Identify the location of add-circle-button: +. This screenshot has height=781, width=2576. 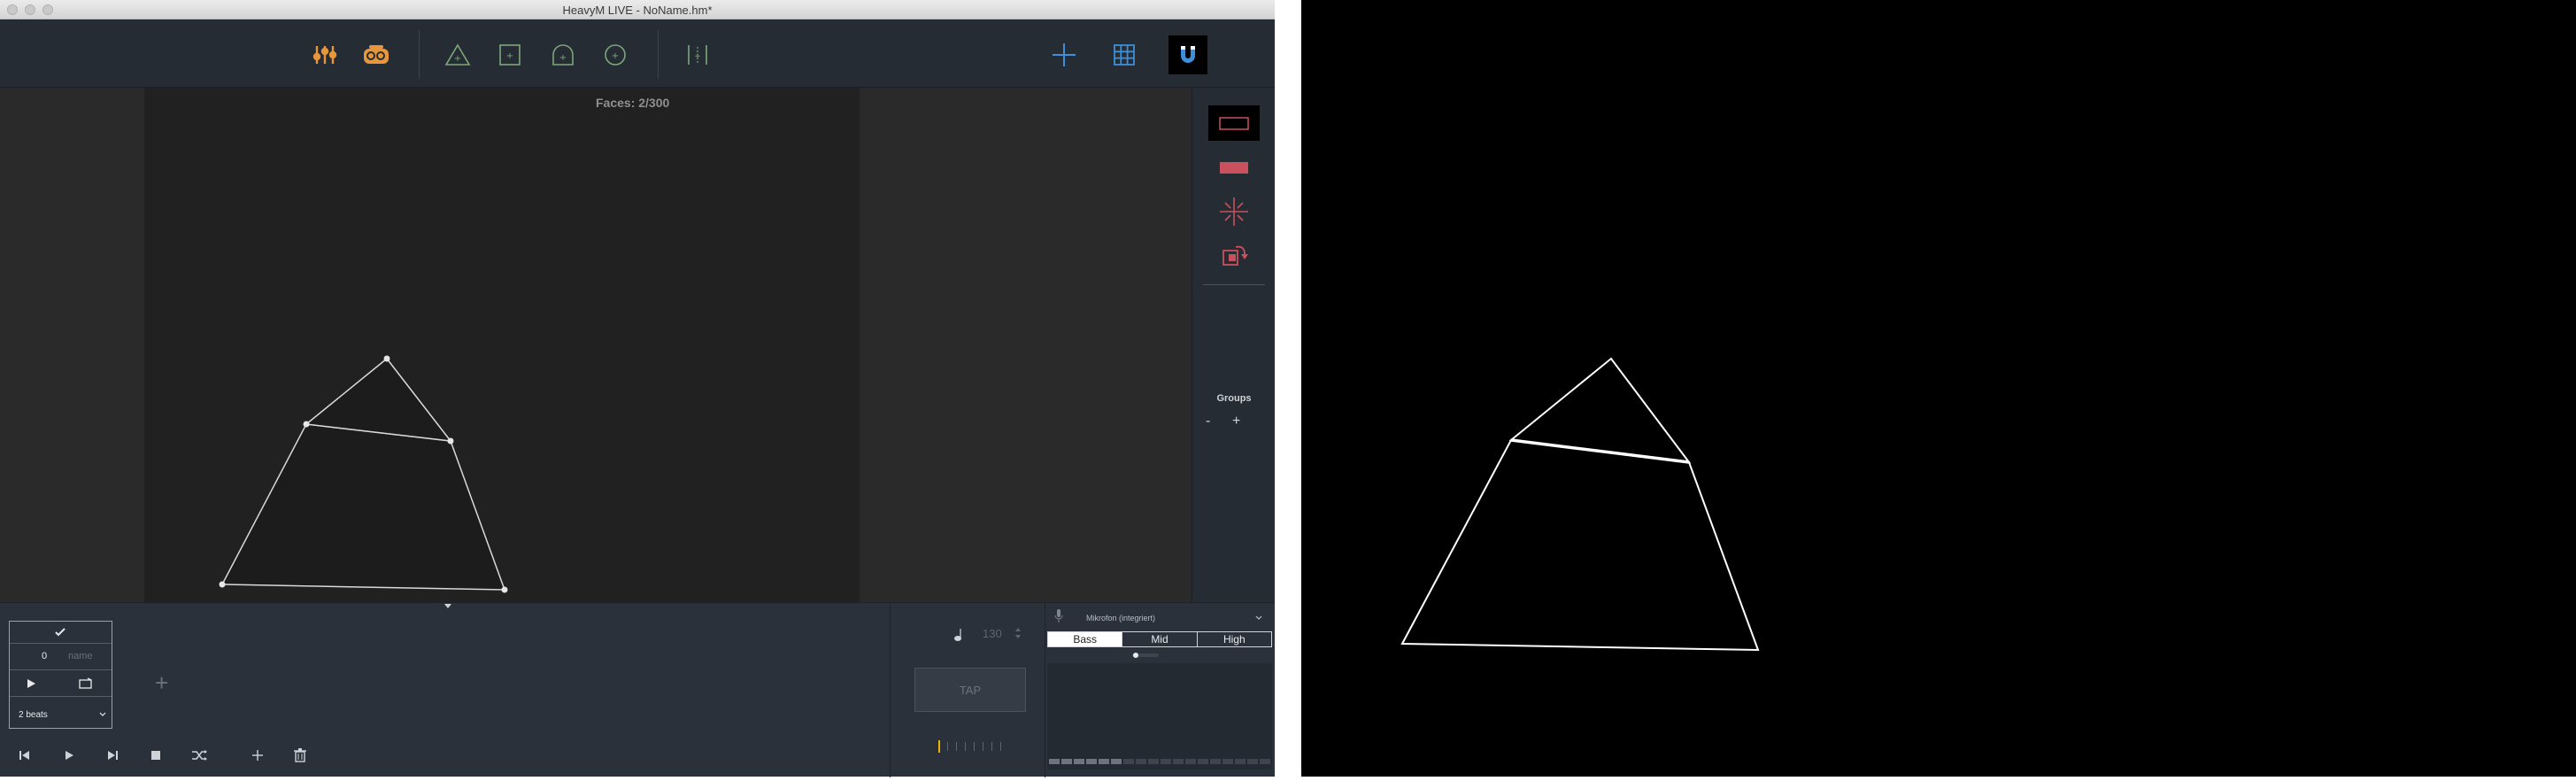
(615, 55).